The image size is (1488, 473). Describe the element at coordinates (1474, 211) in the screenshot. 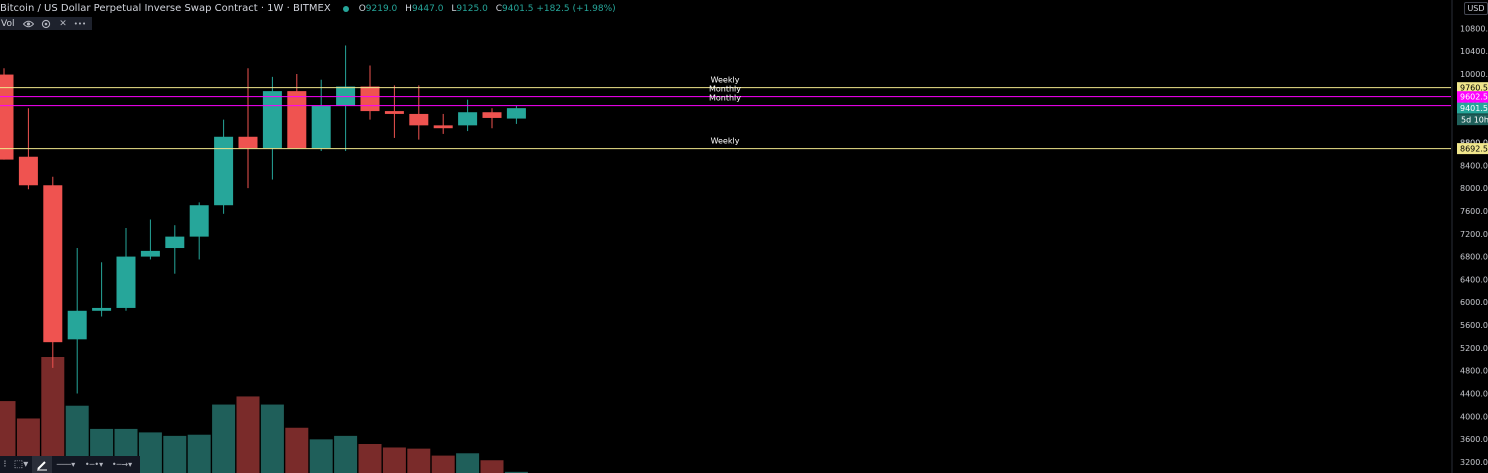

I see `y-axis-tick-label: 7600.0` at that location.